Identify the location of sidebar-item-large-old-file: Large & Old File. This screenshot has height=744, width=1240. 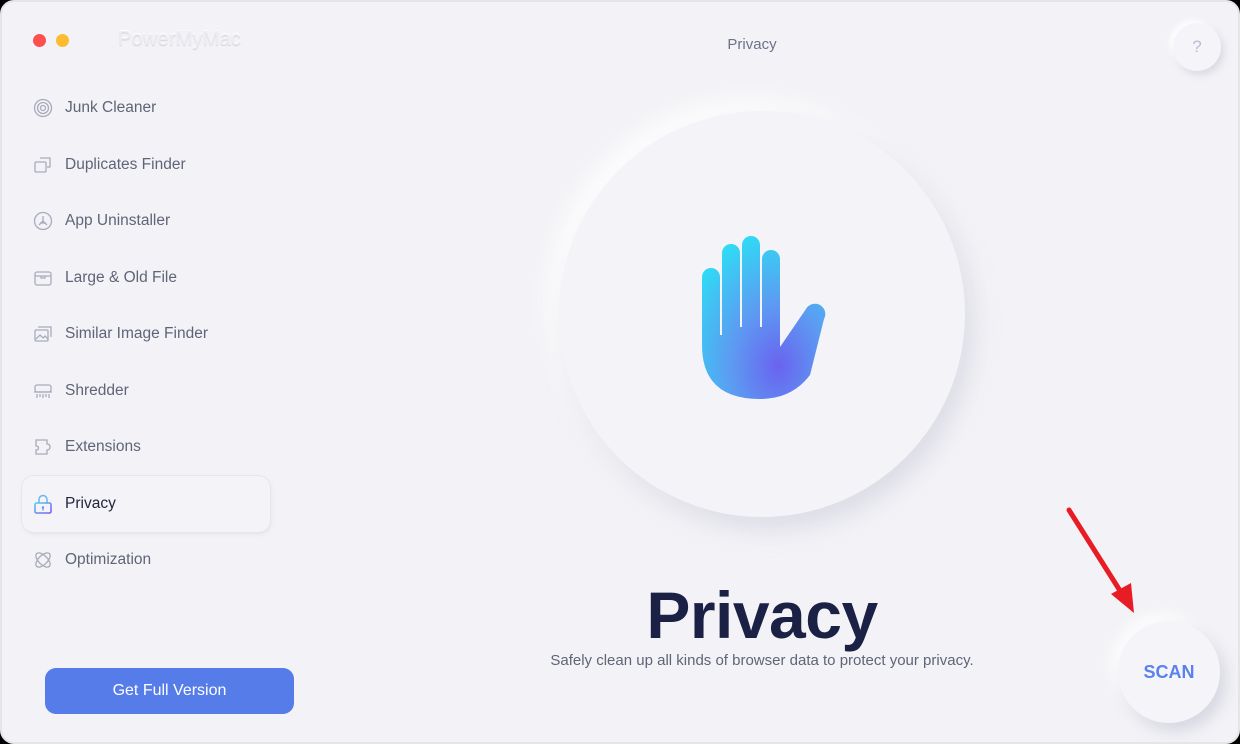
(147, 278).